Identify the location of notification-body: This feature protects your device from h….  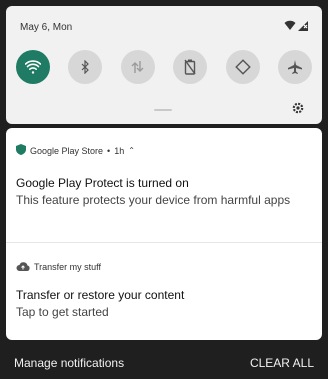
(153, 200).